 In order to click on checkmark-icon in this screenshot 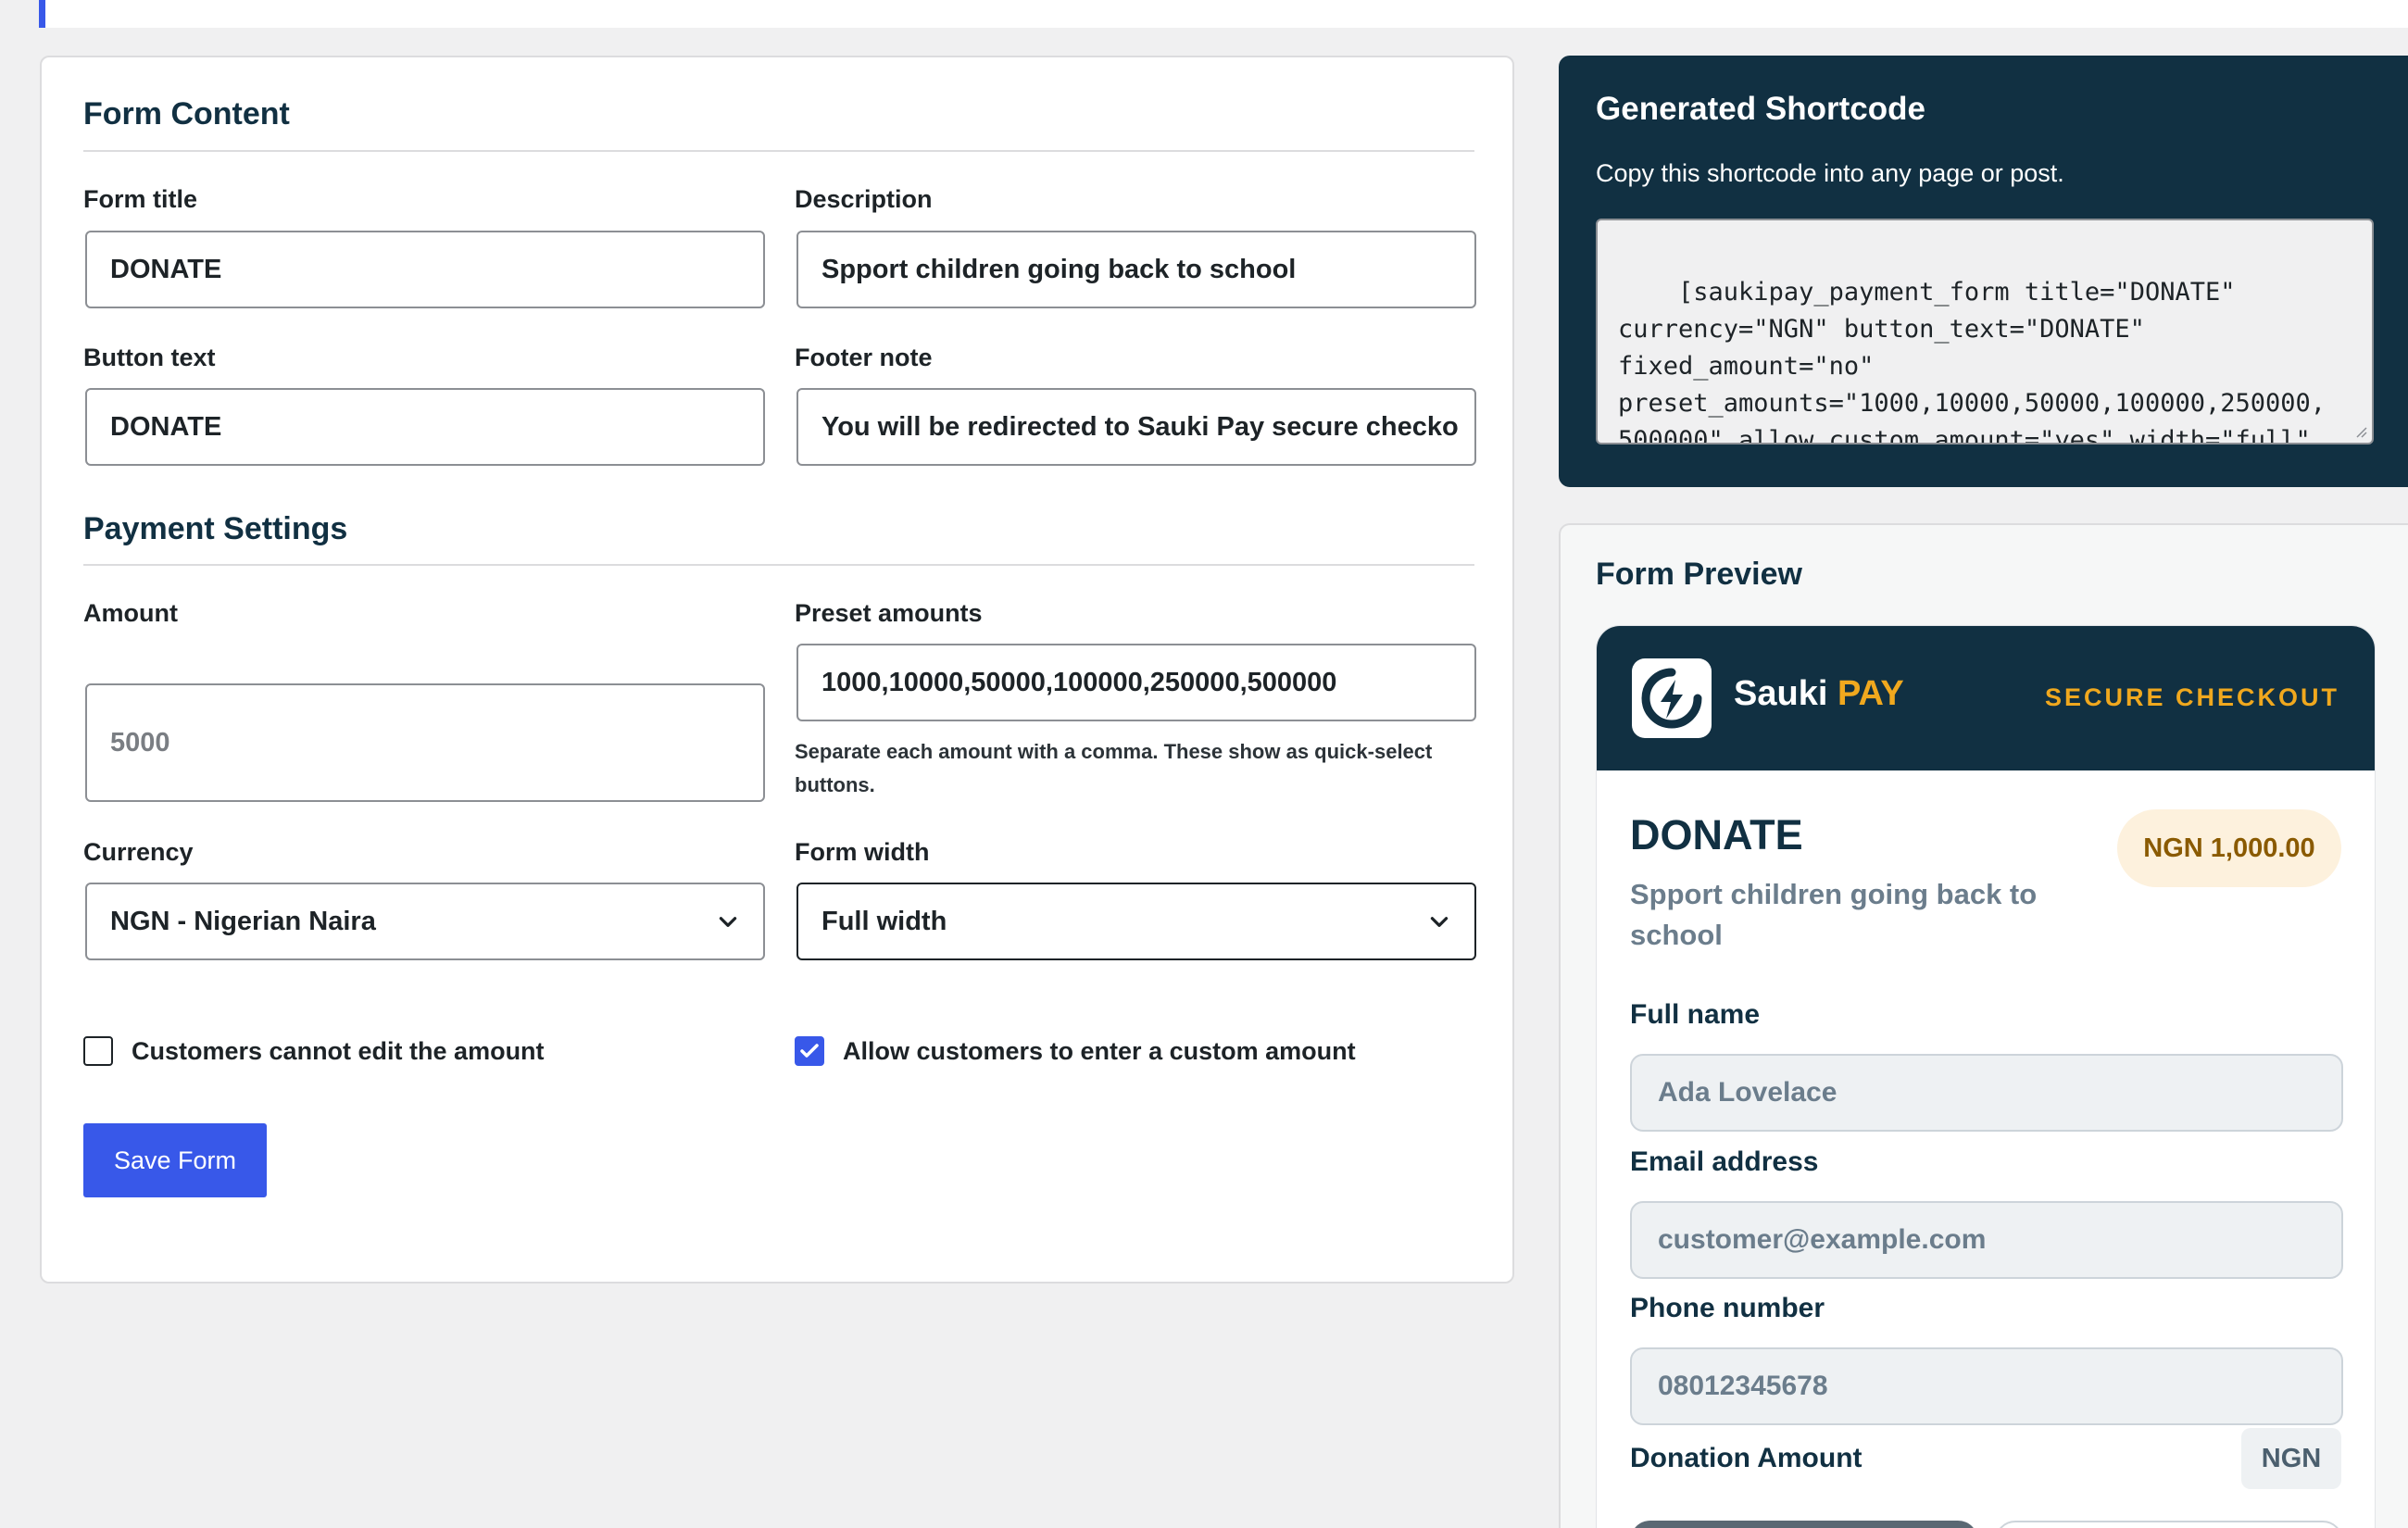, I will do `click(809, 1051)`.